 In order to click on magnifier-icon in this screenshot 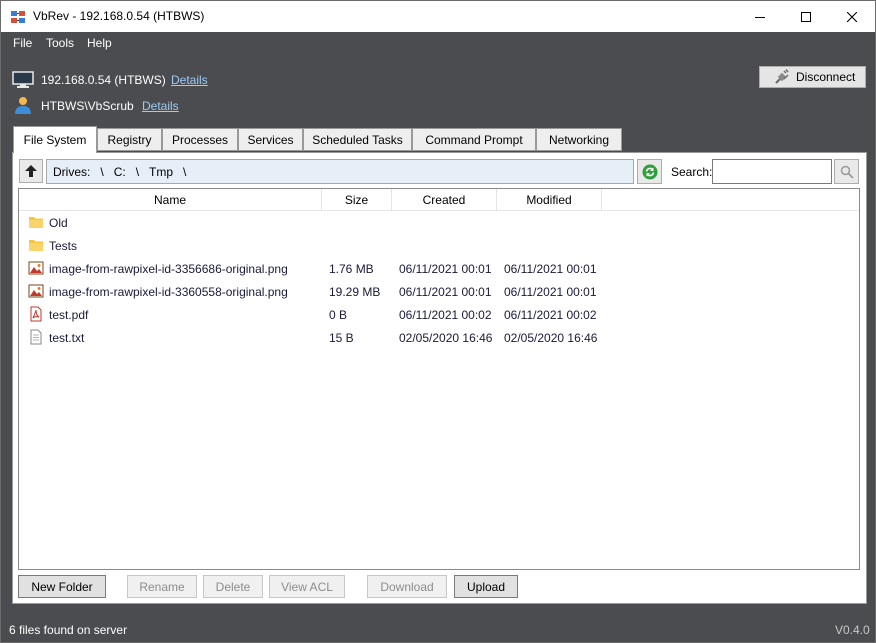, I will do `click(847, 172)`.